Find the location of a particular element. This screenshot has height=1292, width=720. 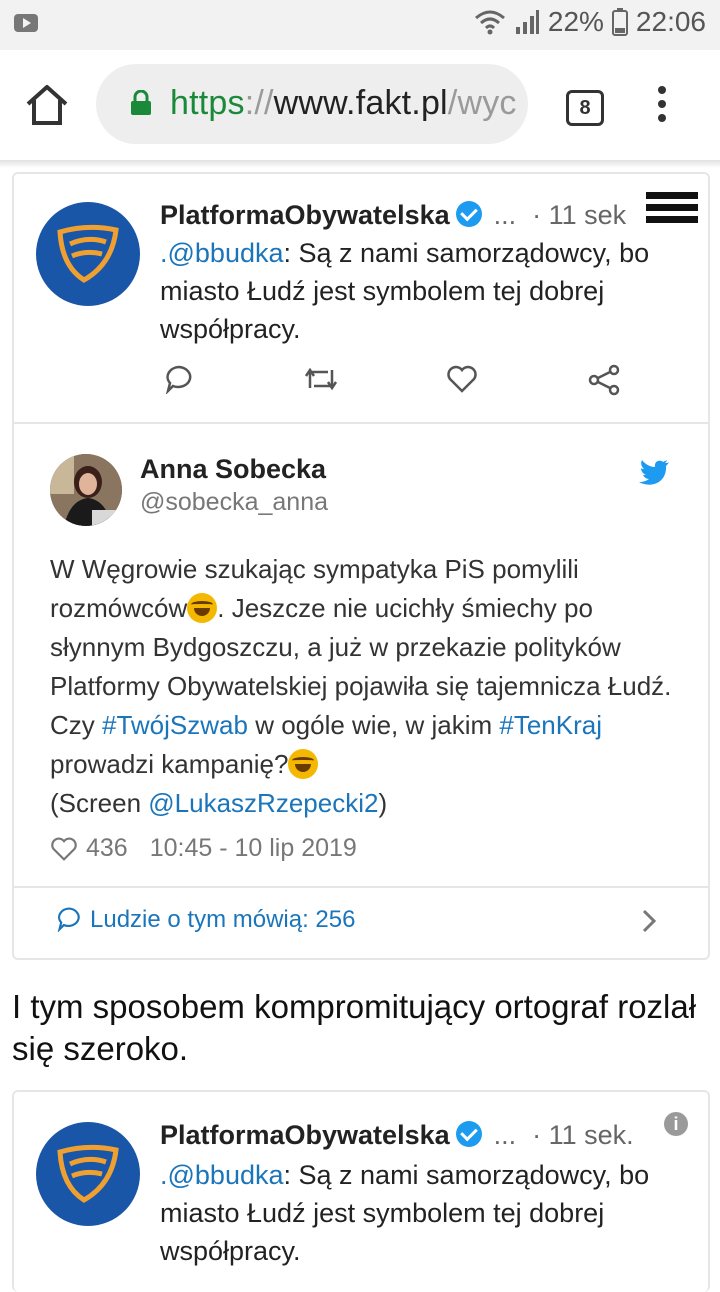

hashtag-link: #TenKraj is located at coordinates (550, 725).